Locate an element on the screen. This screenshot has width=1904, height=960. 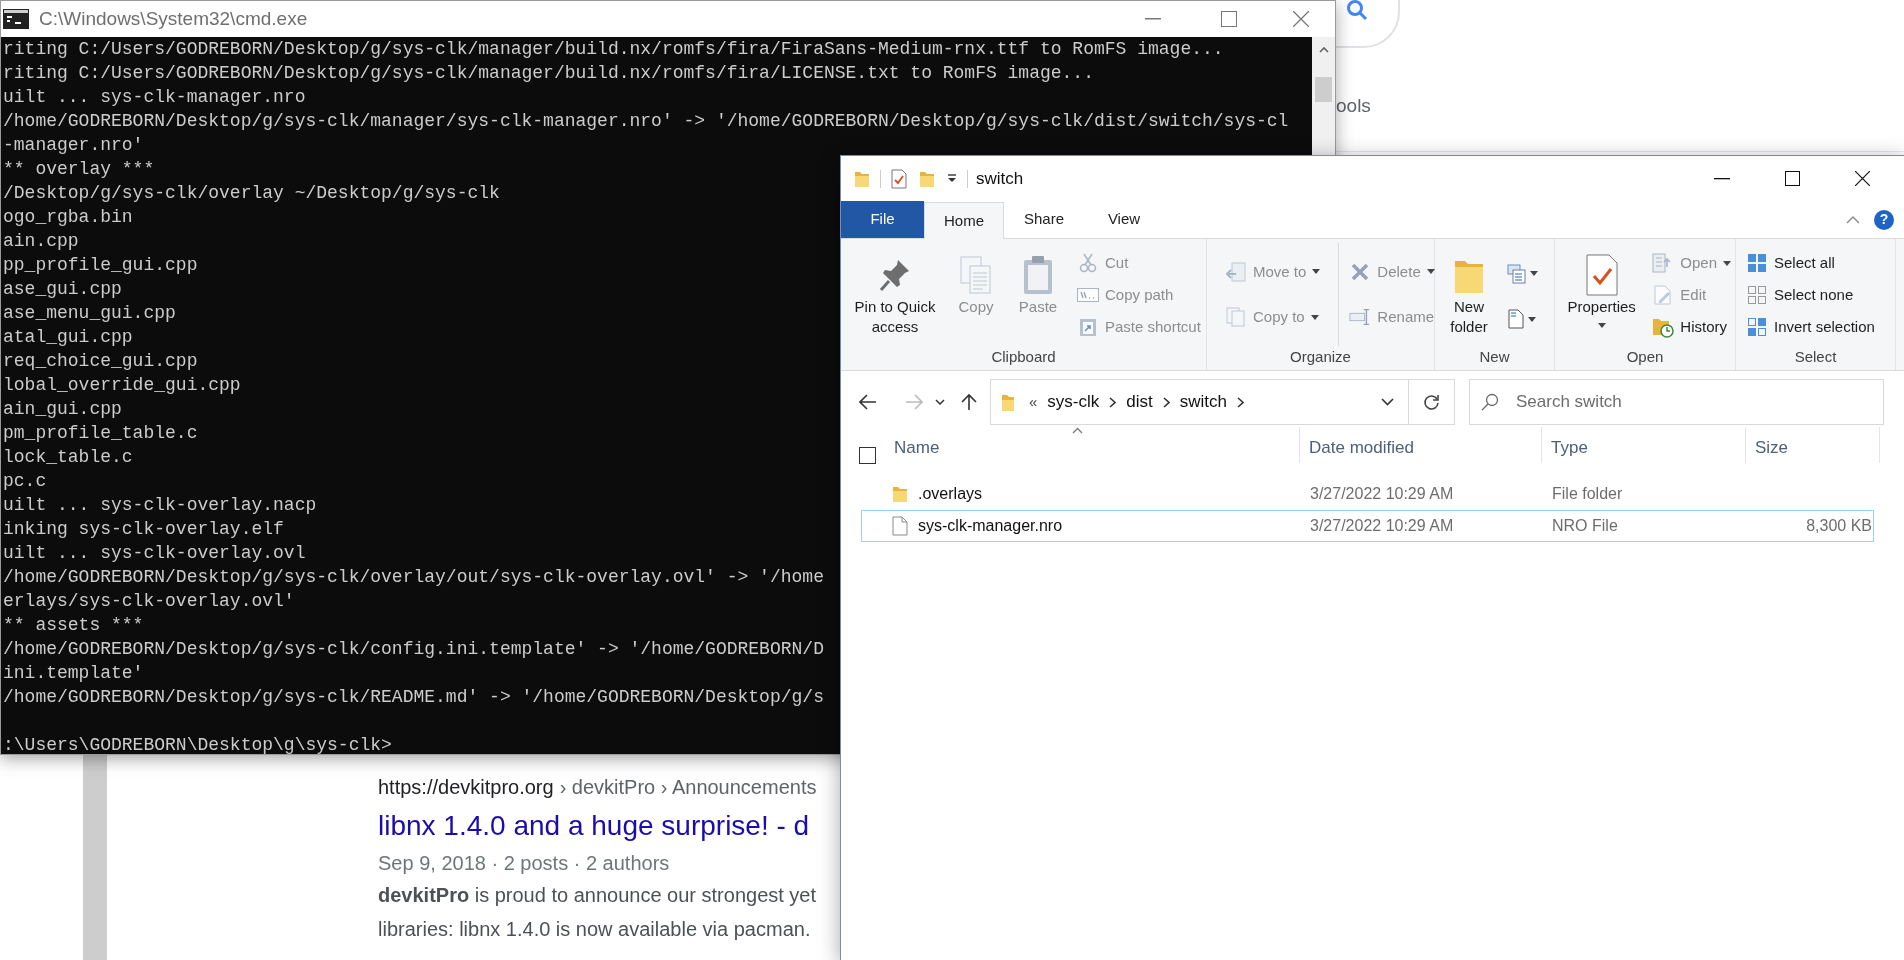
close-icon is located at coordinates (1862, 178).